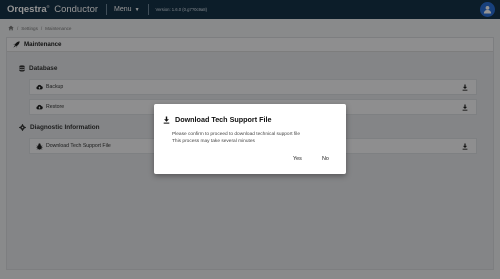 Image resolution: width=500 pixels, height=279 pixels. I want to click on download-icon, so click(166, 120).